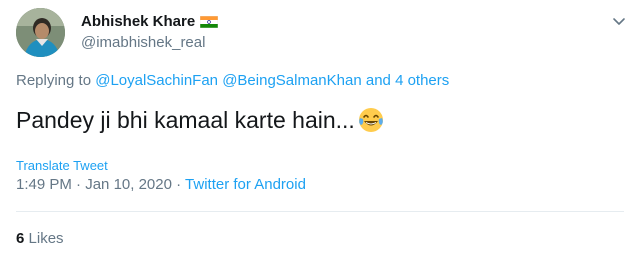  Describe the element at coordinates (422, 80) in the screenshot. I see `others-link: 4 others` at that location.